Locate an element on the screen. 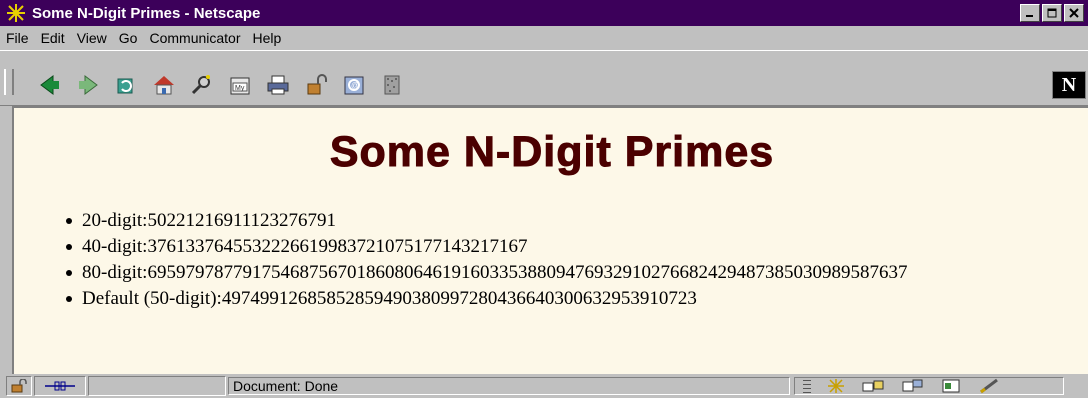 Image resolution: width=1088 pixels, height=398 pixels. back-button is located at coordinates (50, 85).